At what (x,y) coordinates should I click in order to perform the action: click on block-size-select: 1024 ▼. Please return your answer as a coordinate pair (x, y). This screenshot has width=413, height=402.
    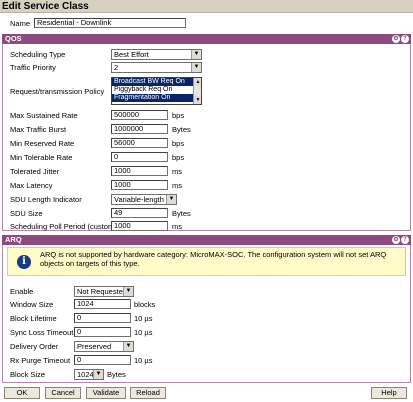
    Looking at the image, I should click on (89, 374).